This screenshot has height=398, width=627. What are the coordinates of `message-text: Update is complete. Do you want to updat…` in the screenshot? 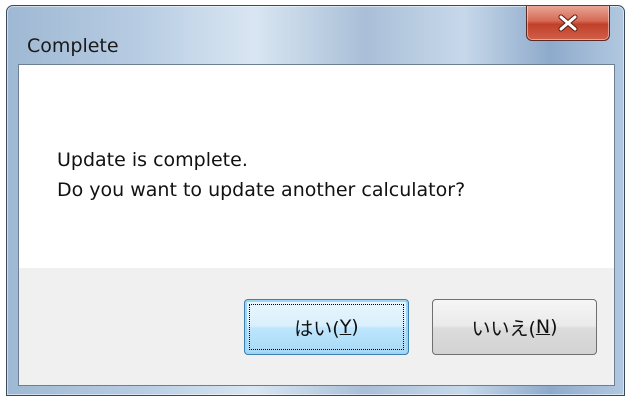 It's located at (261, 175).